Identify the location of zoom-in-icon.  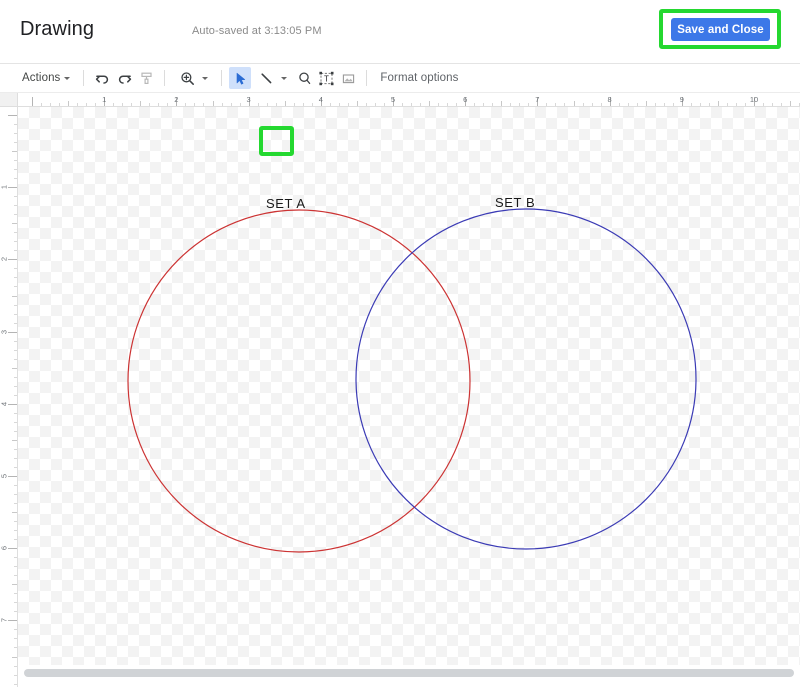
(187, 78).